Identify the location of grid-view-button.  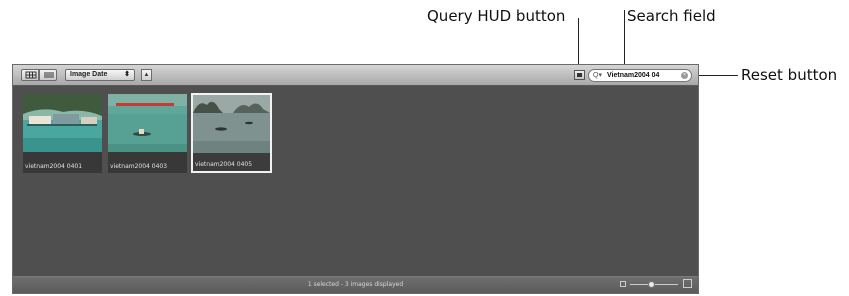
(30, 75).